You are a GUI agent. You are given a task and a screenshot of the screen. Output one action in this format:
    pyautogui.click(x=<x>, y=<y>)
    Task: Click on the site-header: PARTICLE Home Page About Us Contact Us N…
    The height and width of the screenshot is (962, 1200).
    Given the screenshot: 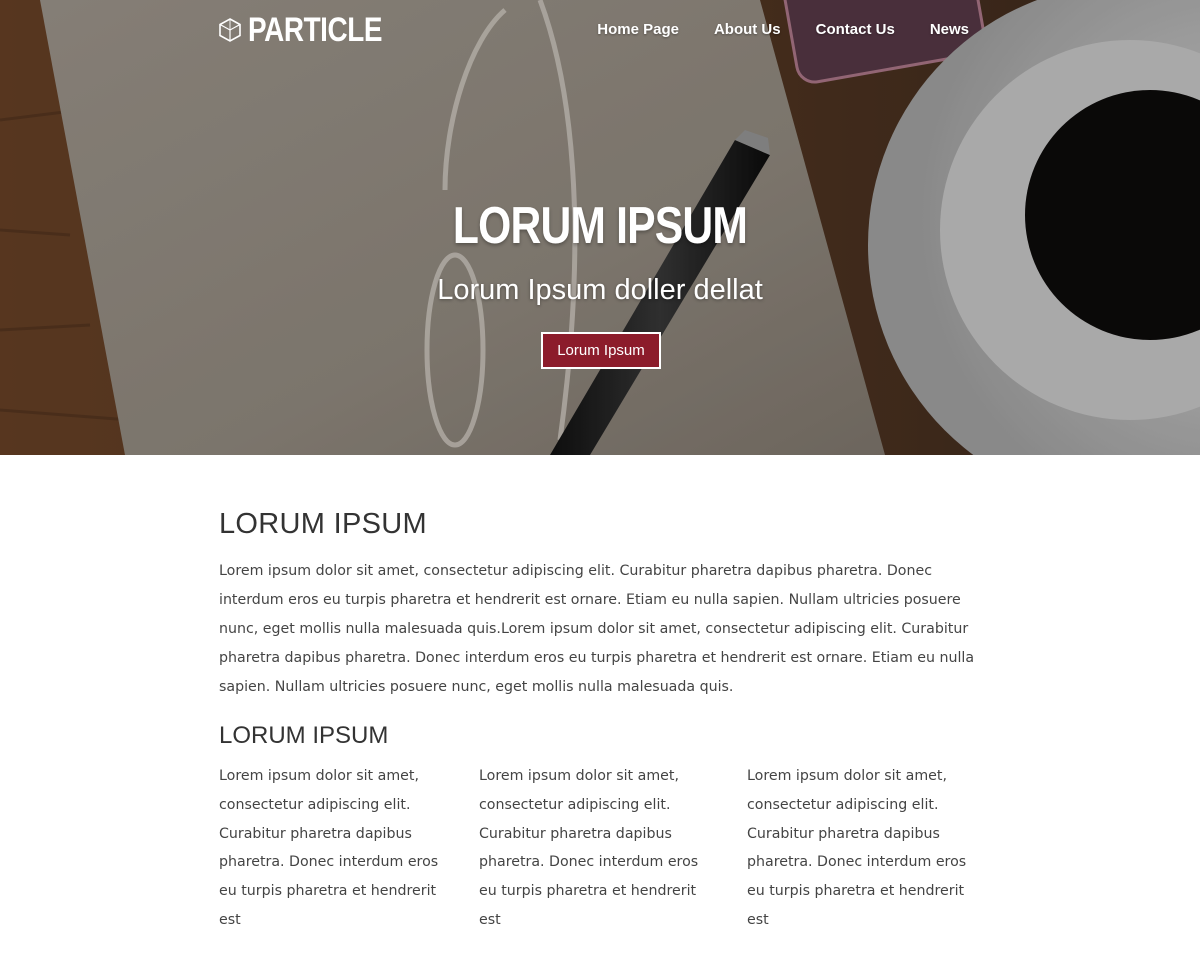 What is the action you would take?
    pyautogui.click(x=600, y=31)
    